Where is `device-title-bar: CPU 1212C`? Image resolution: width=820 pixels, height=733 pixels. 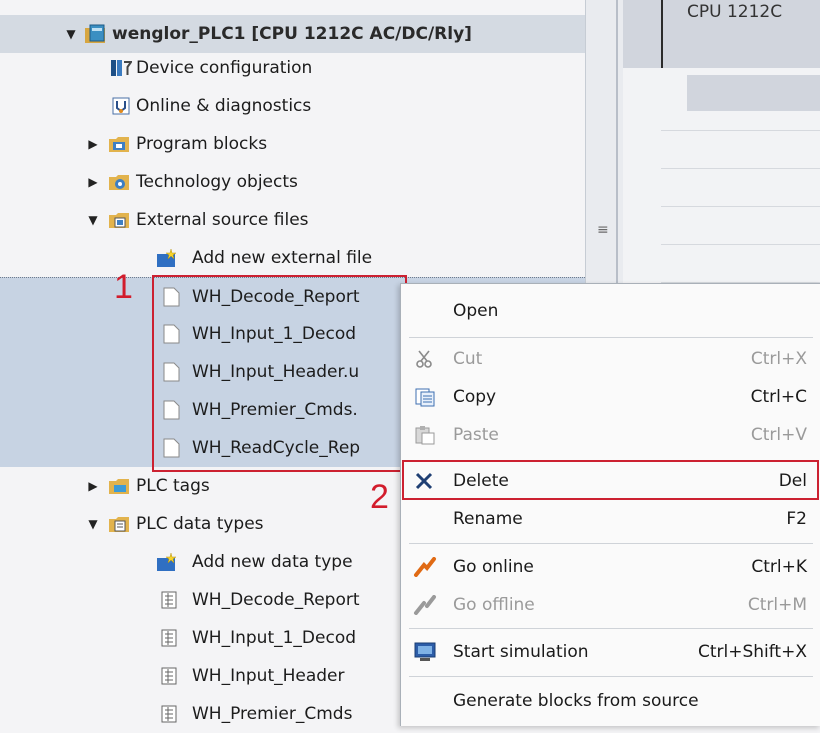 device-title-bar: CPU 1212C is located at coordinates (721, 34).